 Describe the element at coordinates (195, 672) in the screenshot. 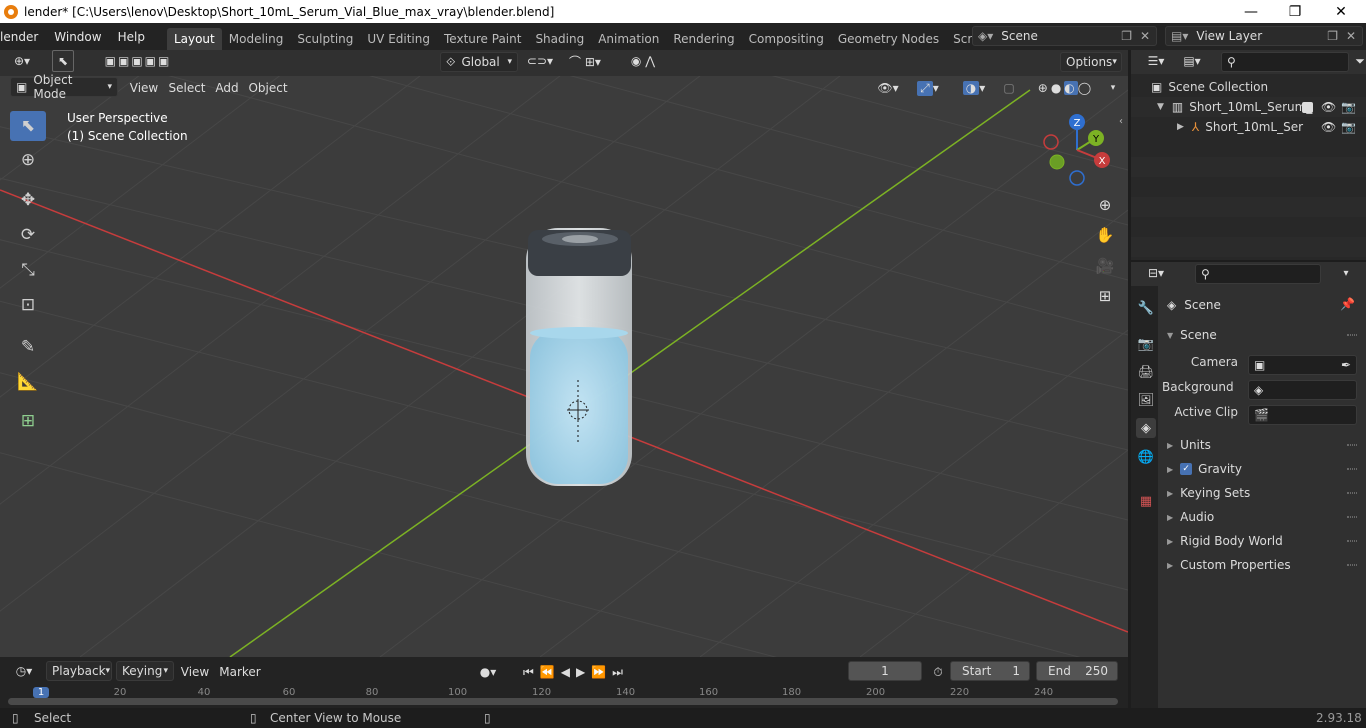

I see `timeline-view-menu: View` at that location.